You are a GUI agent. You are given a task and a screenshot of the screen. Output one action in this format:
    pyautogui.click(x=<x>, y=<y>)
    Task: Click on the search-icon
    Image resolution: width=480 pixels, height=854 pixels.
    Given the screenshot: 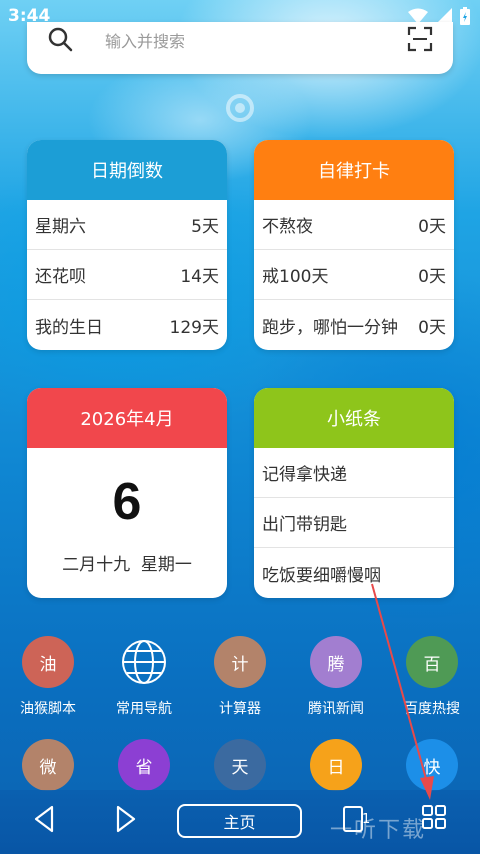 What is the action you would take?
    pyautogui.click(x=60, y=39)
    